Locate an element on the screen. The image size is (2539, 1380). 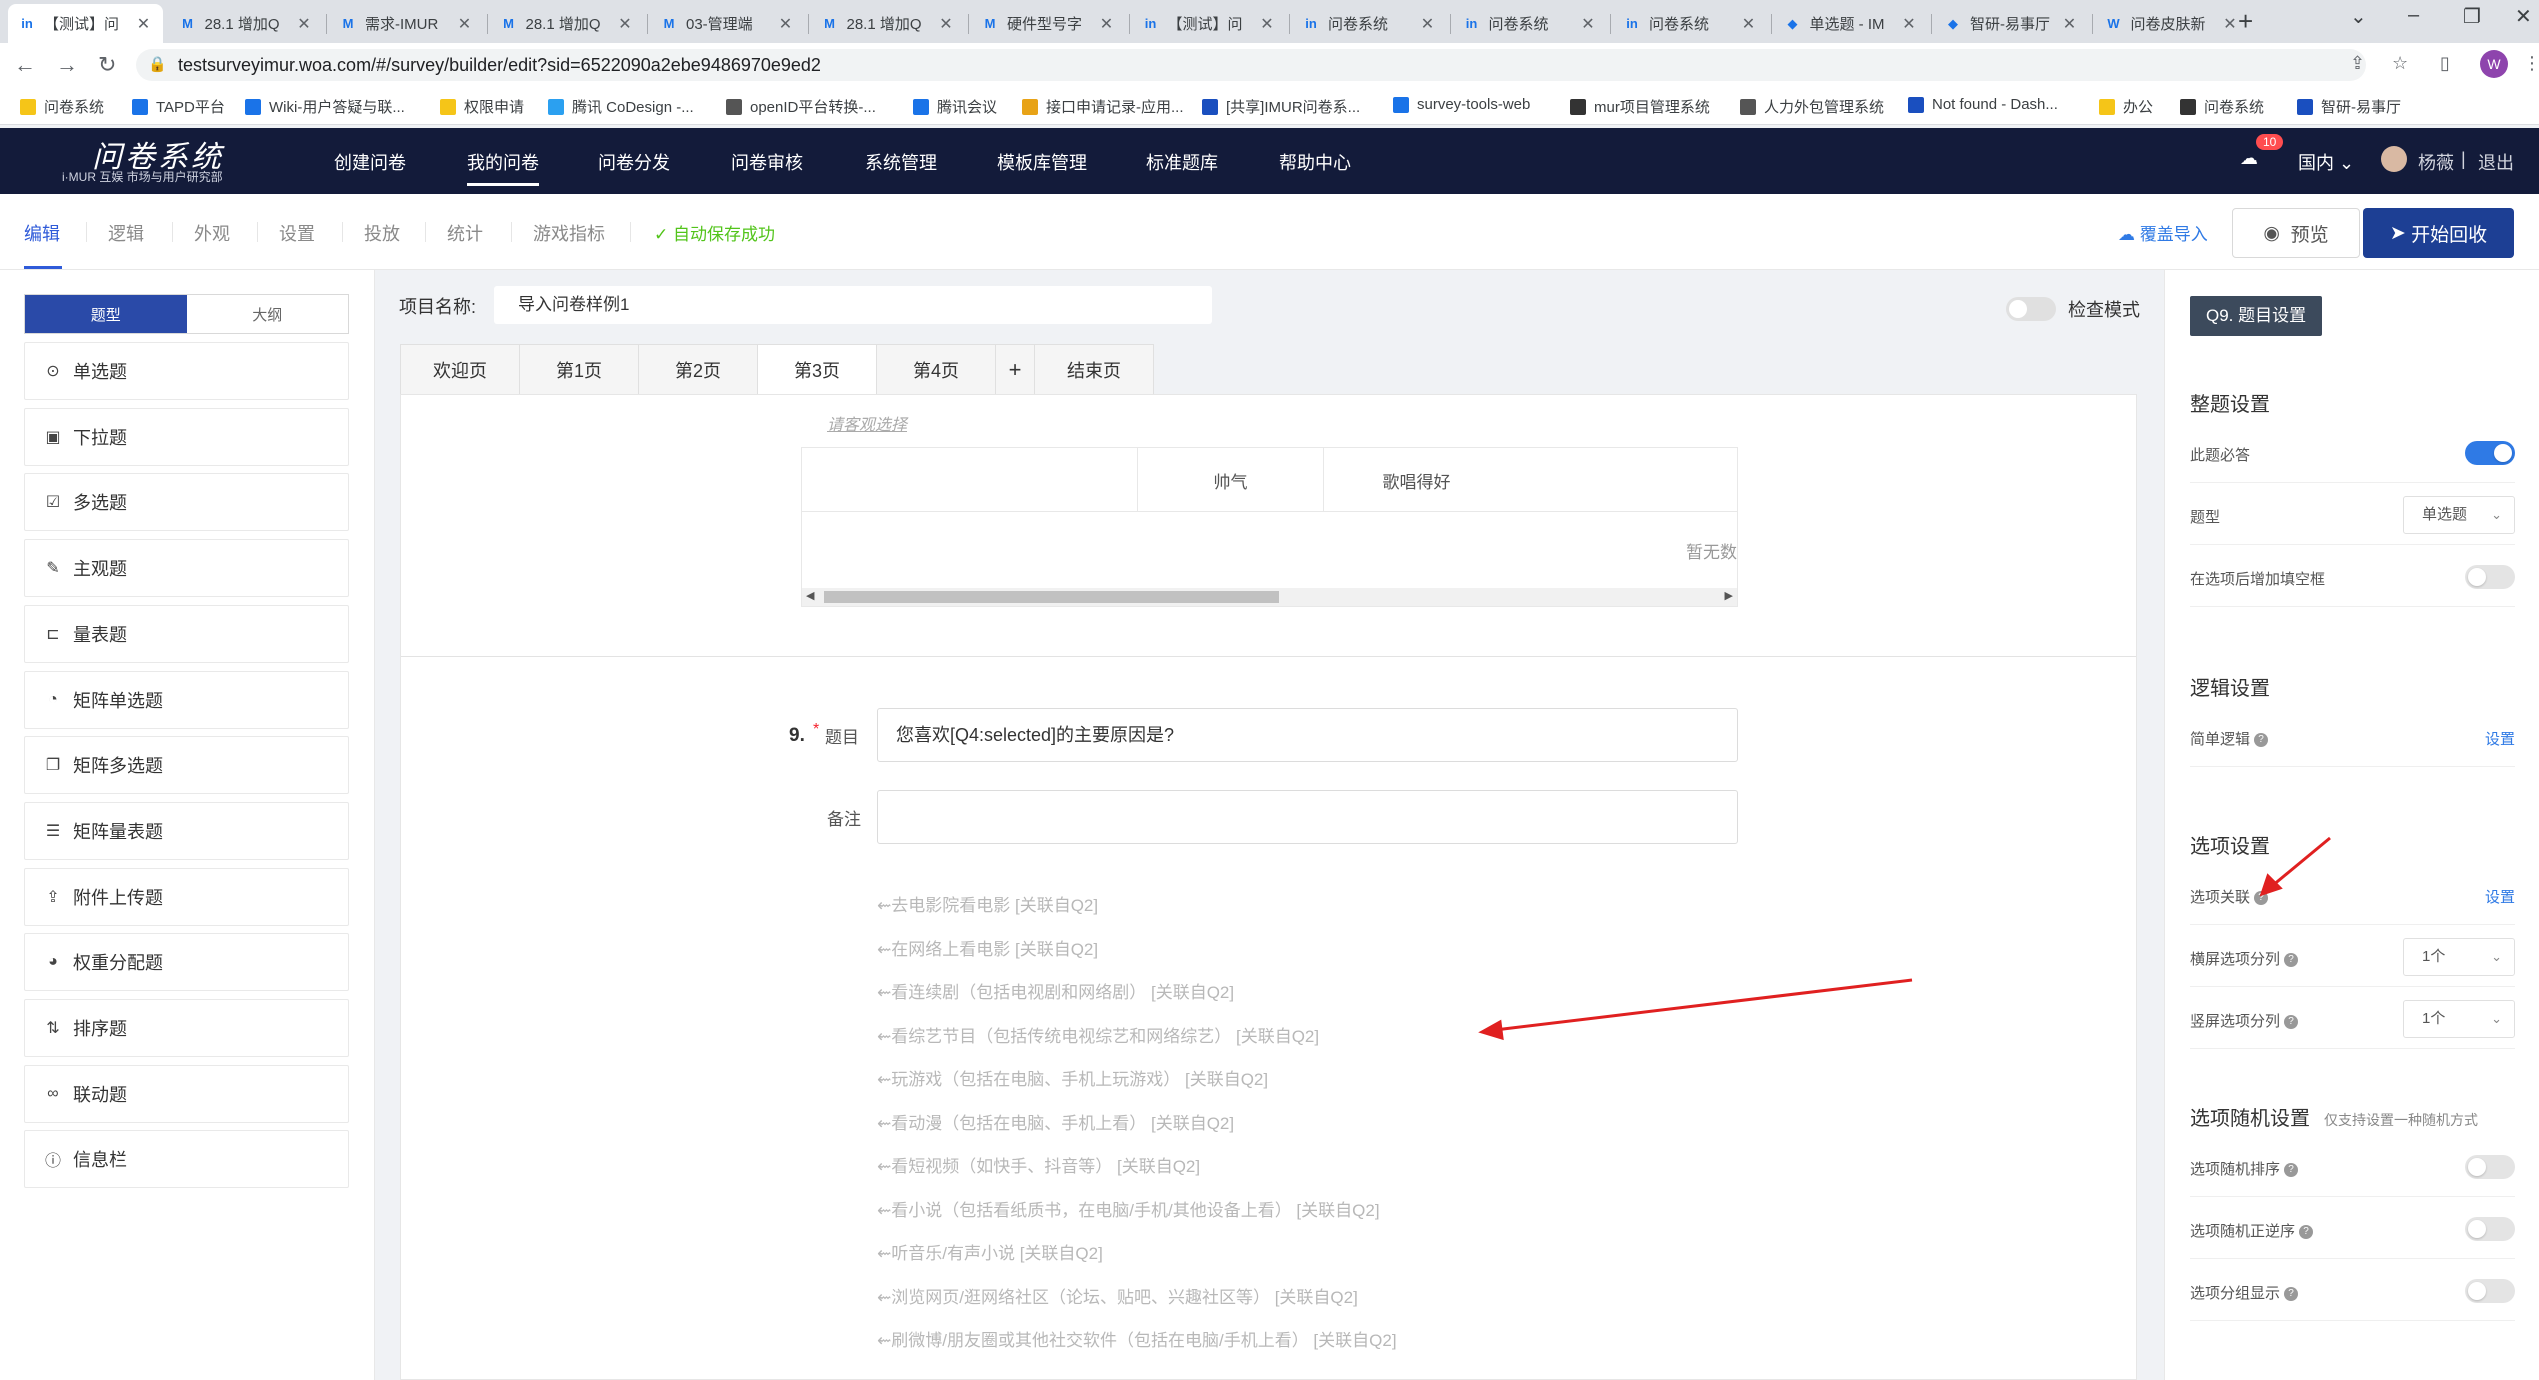
browser-tab: W 问卷皮肤新 ✕ is located at coordinates (2172, 23).